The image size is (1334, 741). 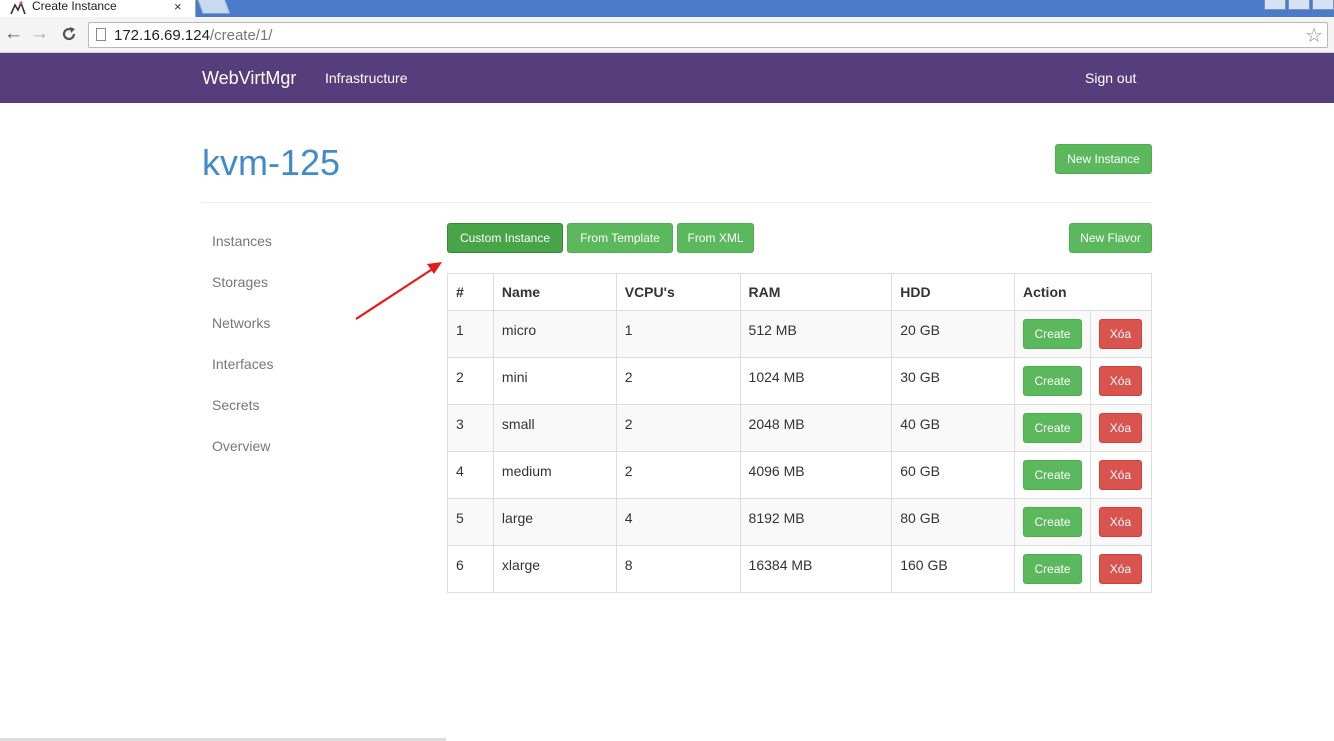 What do you see at coordinates (39, 34) in the screenshot?
I see `forward-arrow-icon: →` at bounding box center [39, 34].